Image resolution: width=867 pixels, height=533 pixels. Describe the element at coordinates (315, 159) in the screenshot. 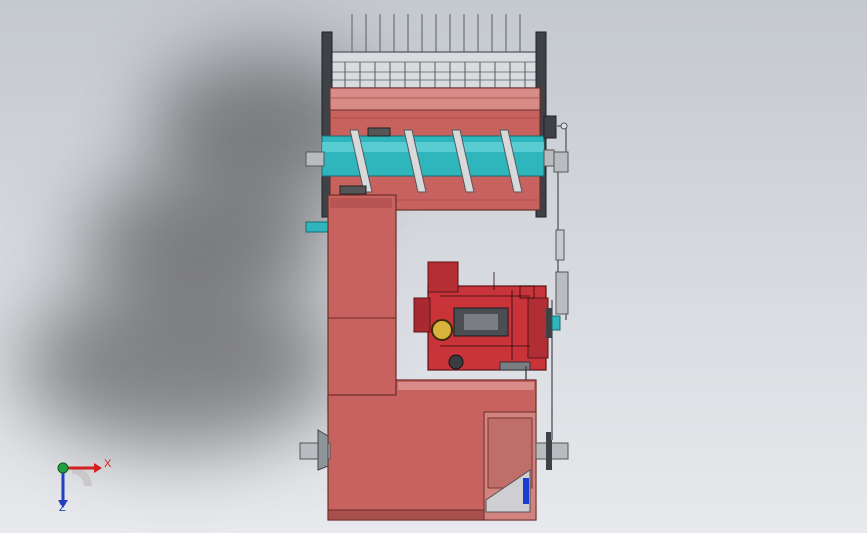

I see `auger-shaft-left` at that location.